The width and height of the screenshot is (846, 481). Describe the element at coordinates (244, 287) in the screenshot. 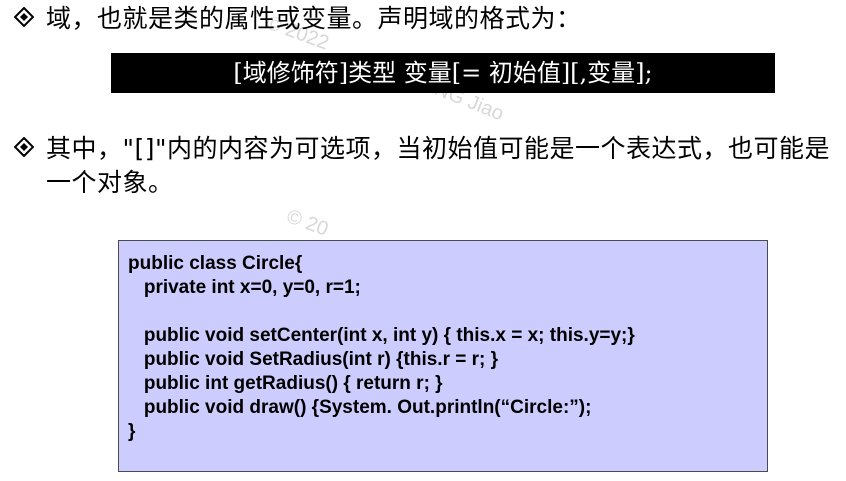

I see `code-line: private int x=0, y=0, r=1;` at that location.